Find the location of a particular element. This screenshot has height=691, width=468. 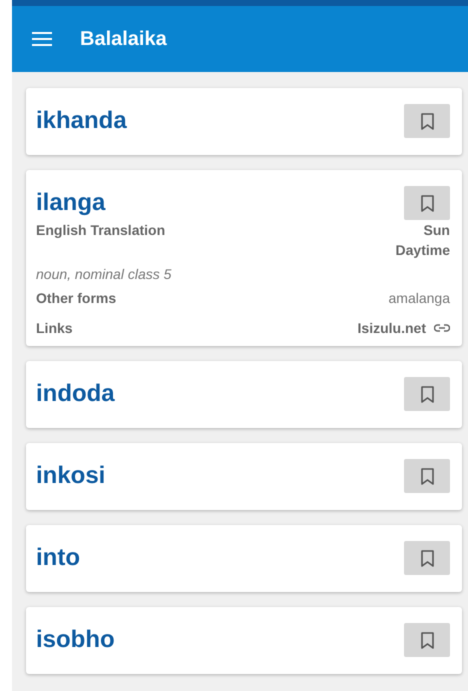

link-icon is located at coordinates (442, 328).